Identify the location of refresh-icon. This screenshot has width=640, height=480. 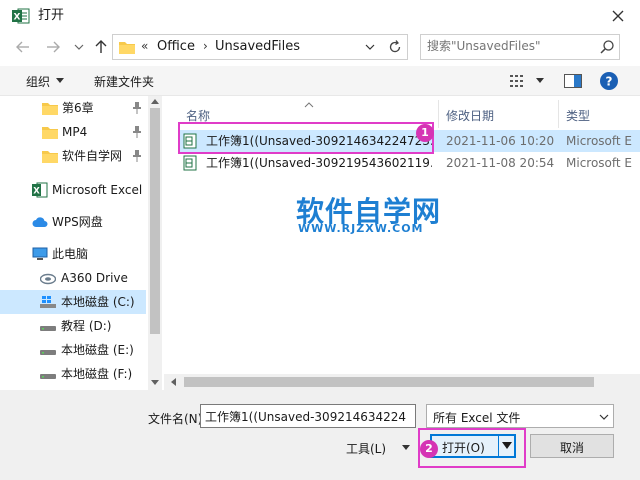
(395, 47).